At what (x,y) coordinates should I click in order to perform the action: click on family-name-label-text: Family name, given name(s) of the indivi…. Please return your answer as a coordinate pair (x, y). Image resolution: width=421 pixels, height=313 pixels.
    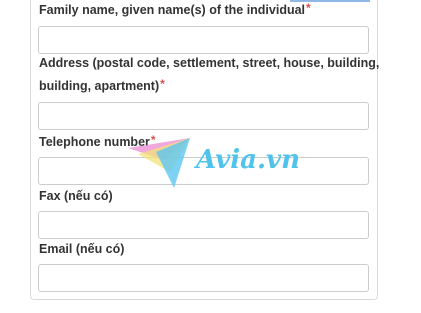
    Looking at the image, I should click on (172, 10).